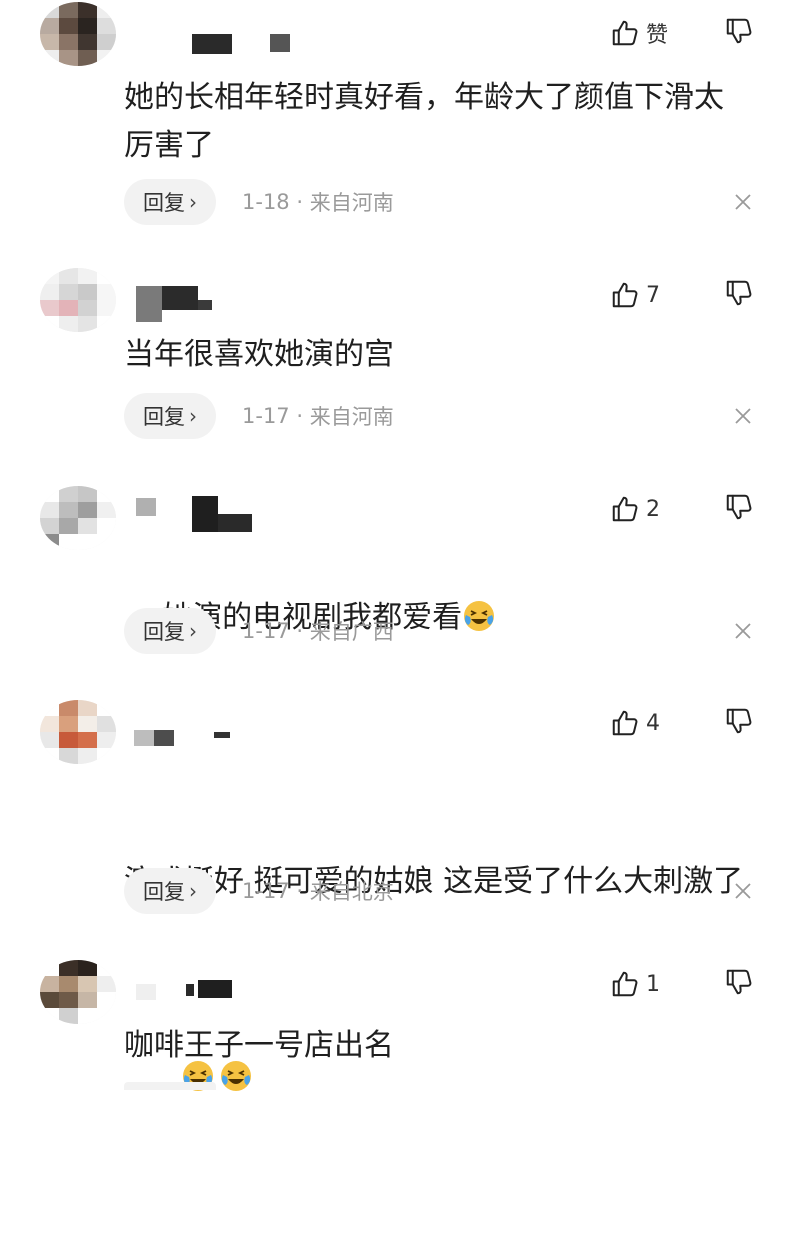  What do you see at coordinates (424, 121) in the screenshot?
I see `comment-text: 她的长相年轻时真好看，年龄大了颜值下滑太 厉害了` at bounding box center [424, 121].